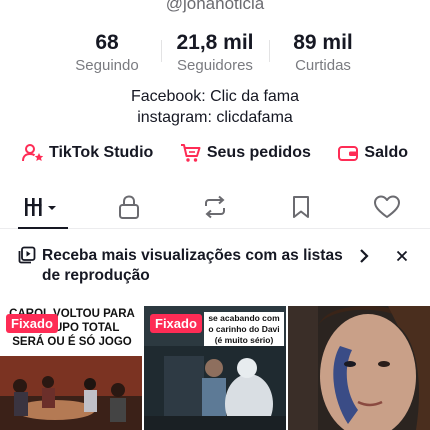  Describe the element at coordinates (386, 152) in the screenshot. I see `balance-label: Saldo` at that location.